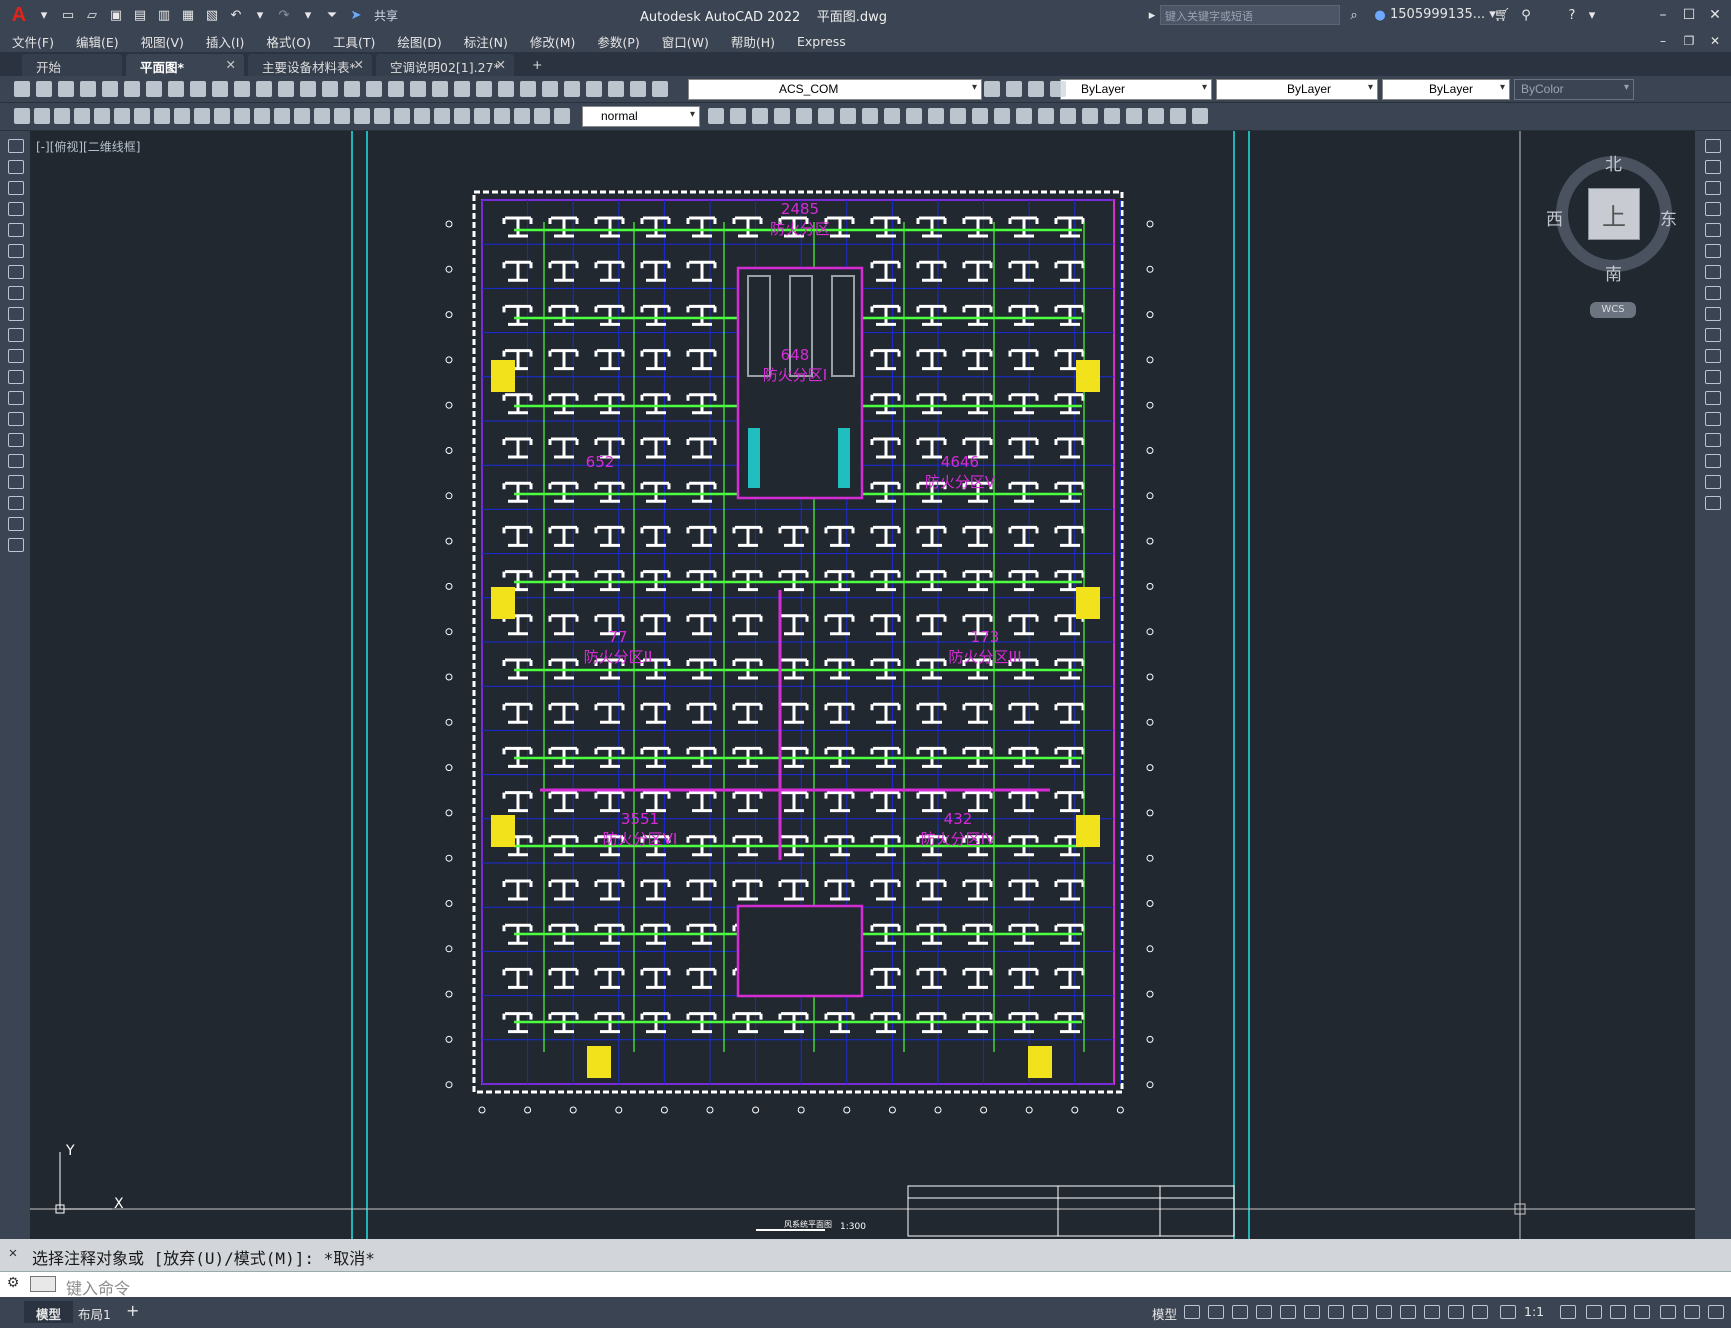  What do you see at coordinates (92, 15) in the screenshot?
I see `open-file-icon: ▱` at bounding box center [92, 15].